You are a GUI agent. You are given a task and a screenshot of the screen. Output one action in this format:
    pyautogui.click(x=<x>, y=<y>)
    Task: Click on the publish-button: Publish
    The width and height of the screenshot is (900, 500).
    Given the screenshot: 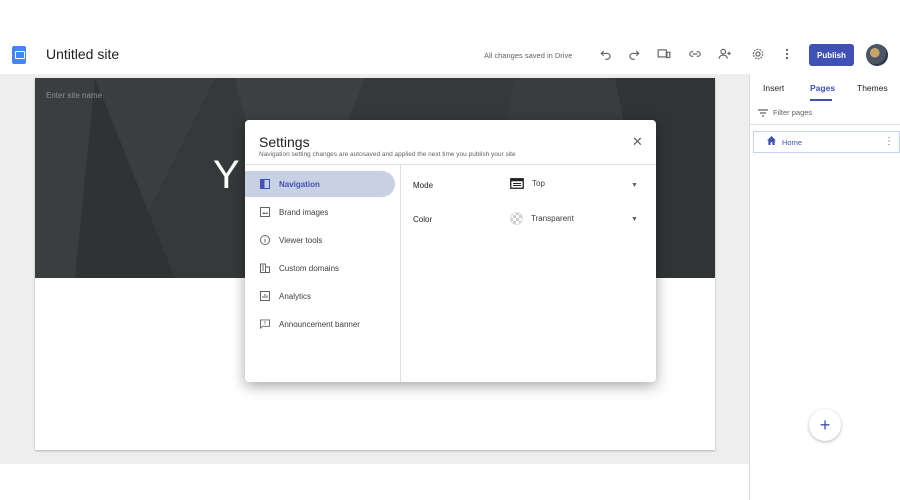 What is the action you would take?
    pyautogui.click(x=831, y=55)
    